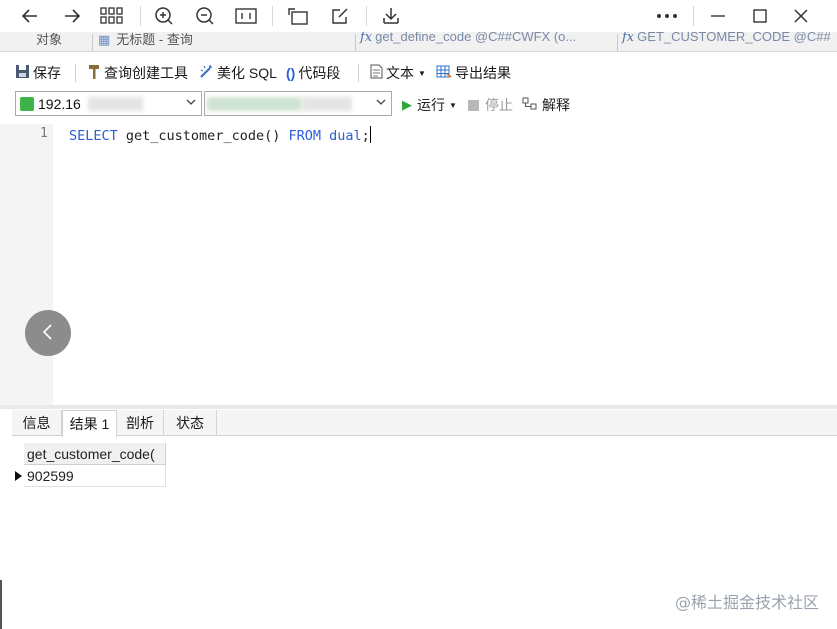 Image resolution: width=837 pixels, height=629 pixels. I want to click on beautify-sql-button: 美化 SQL, so click(238, 73).